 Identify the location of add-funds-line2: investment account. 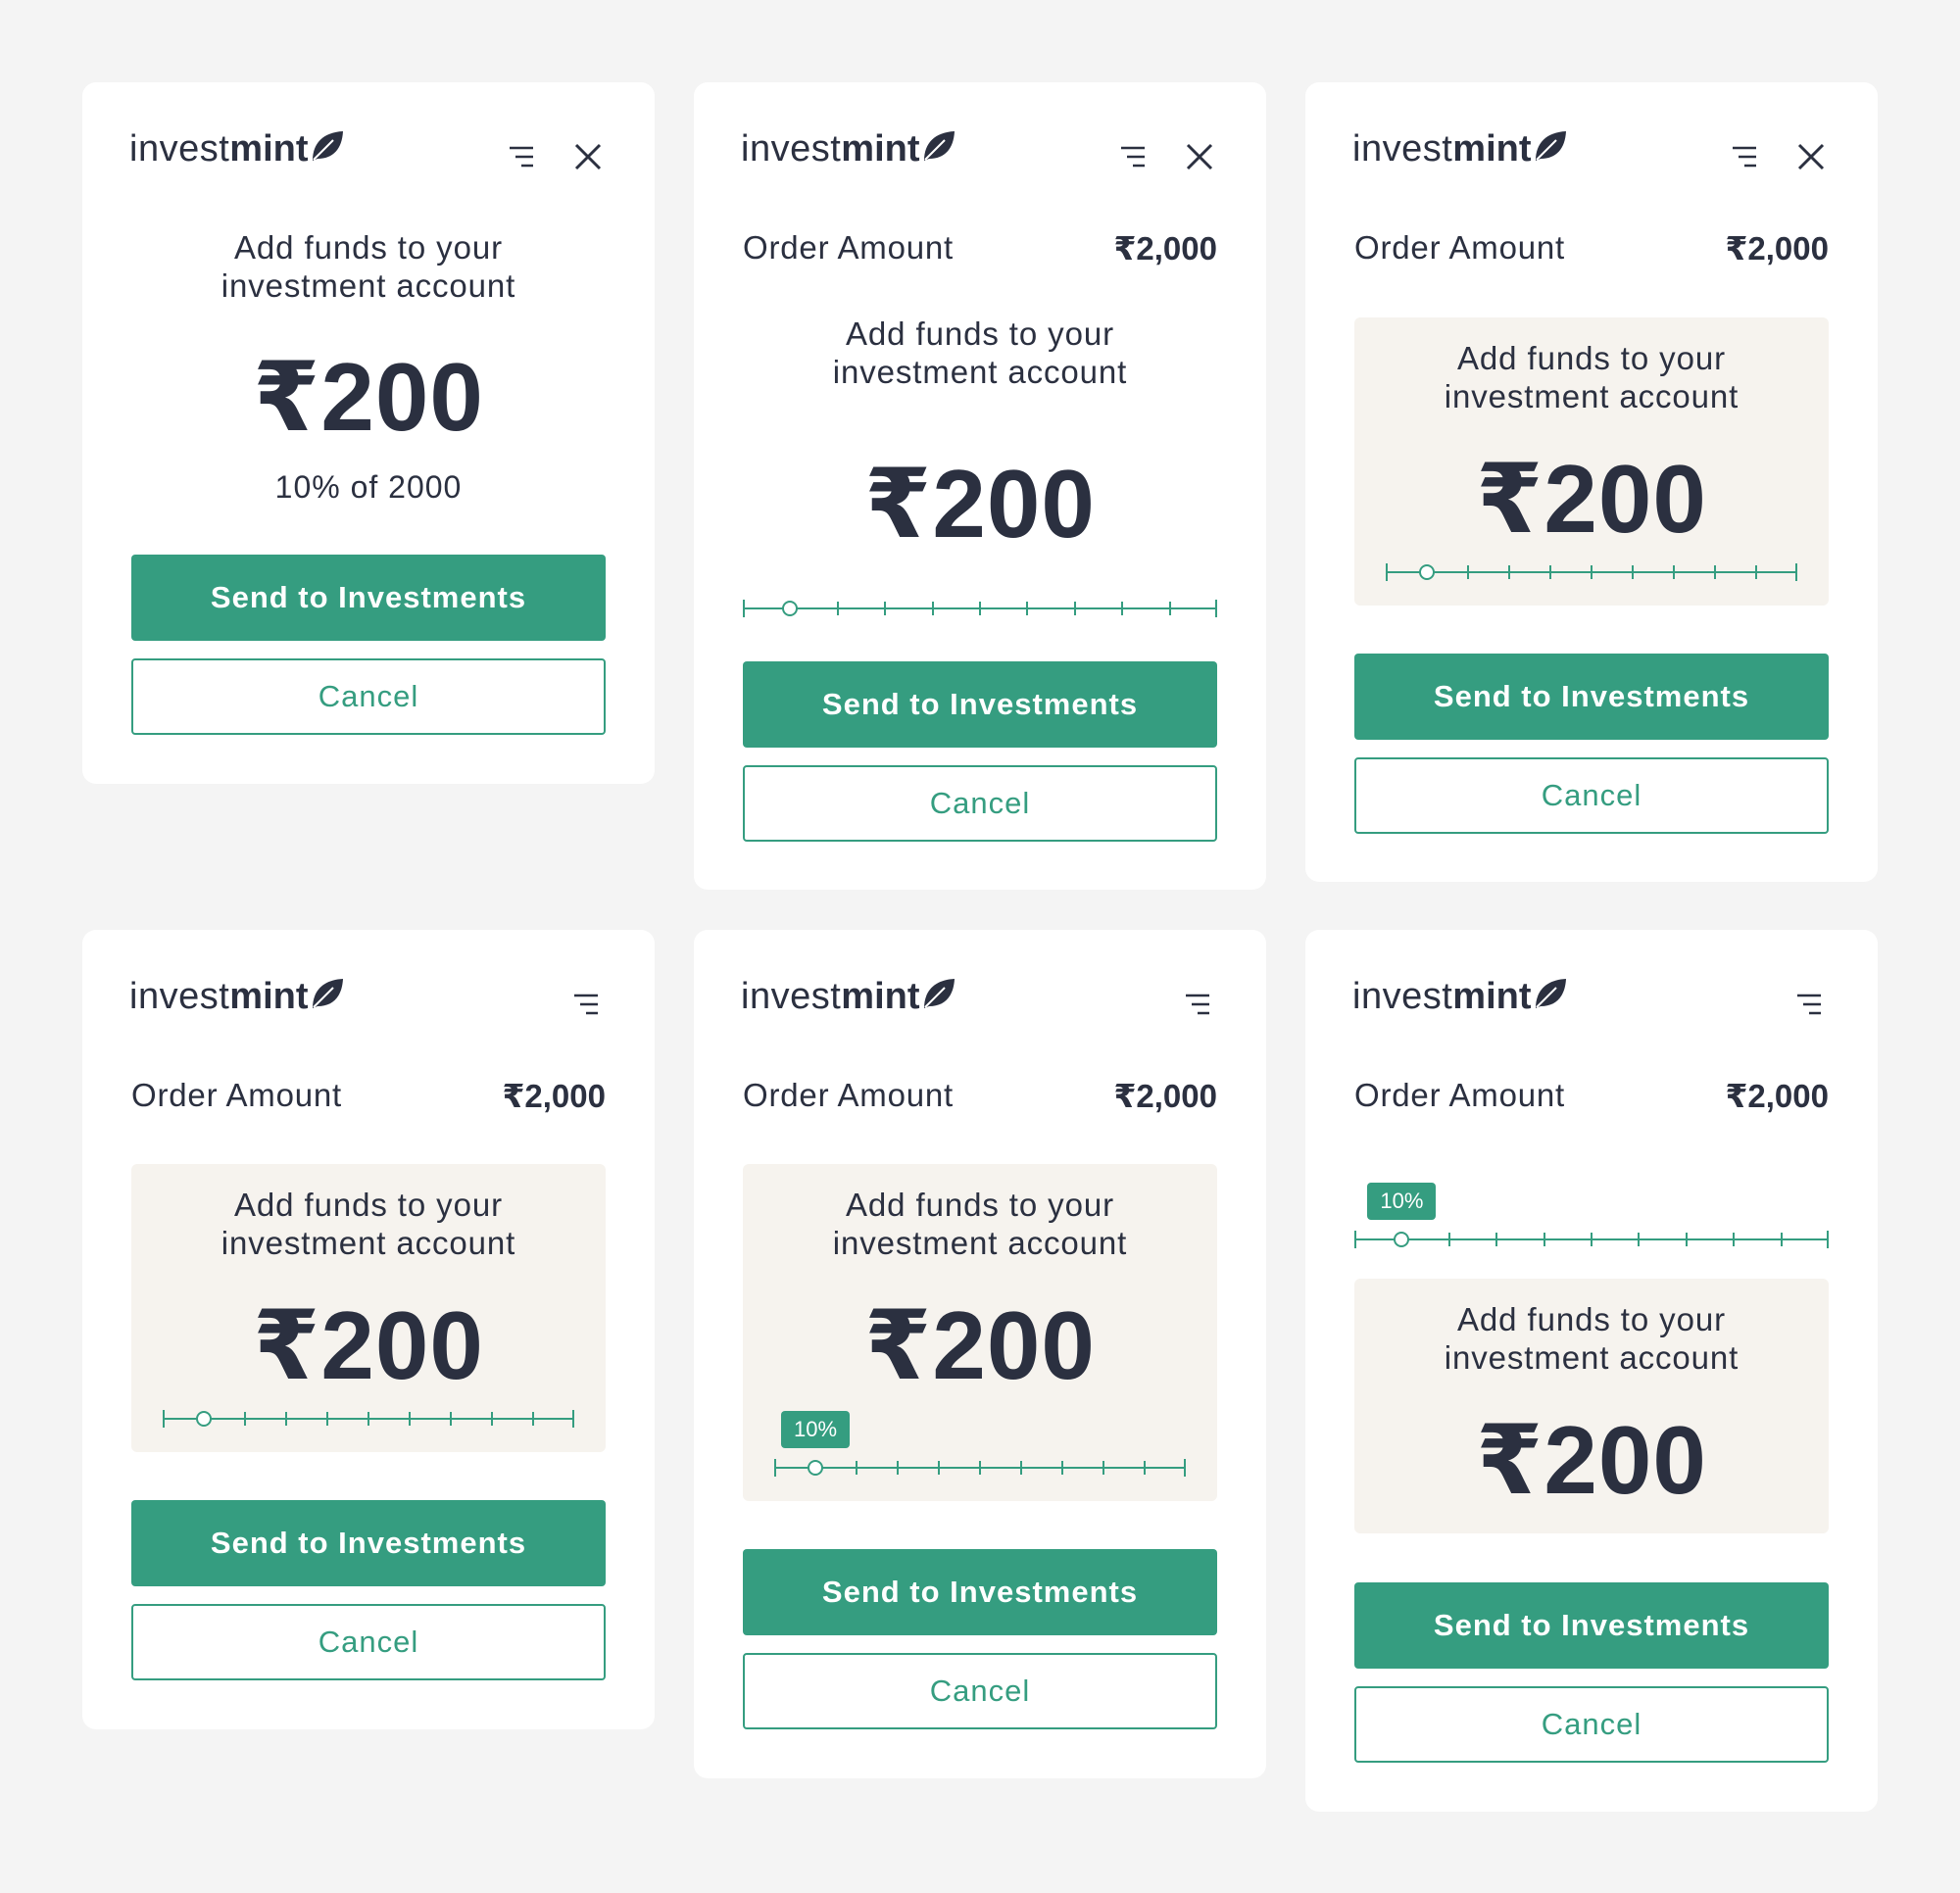
(368, 285).